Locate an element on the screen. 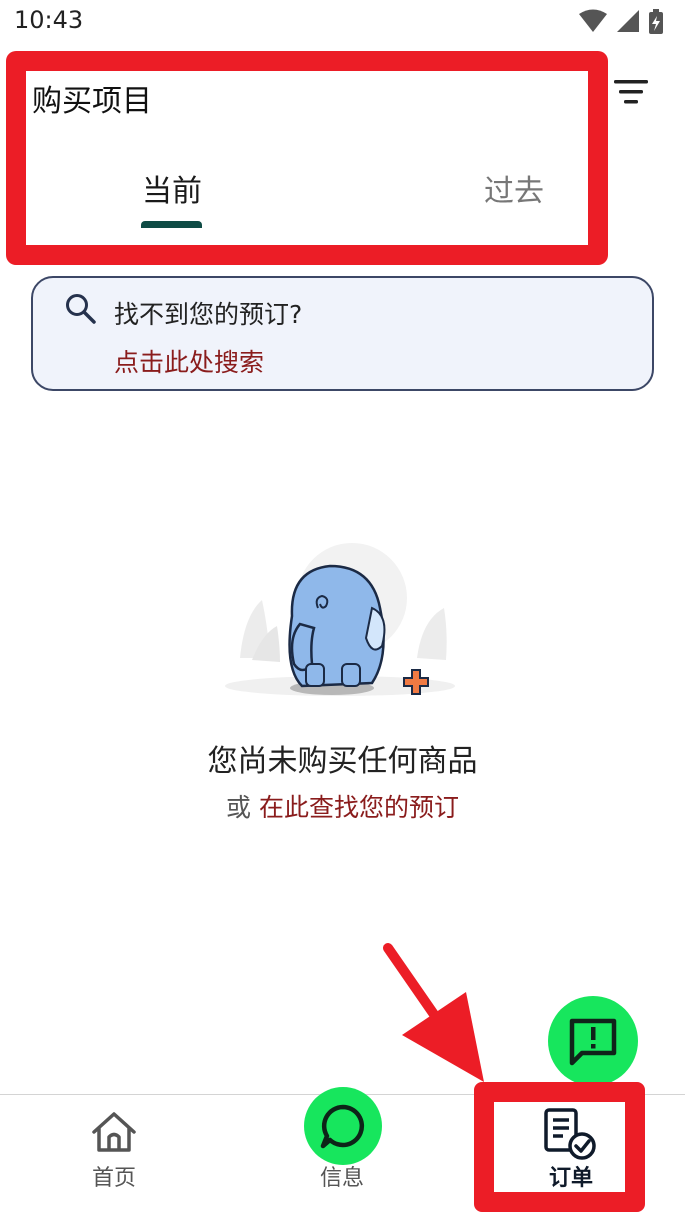  elephant-illustration is located at coordinates (340, 619).